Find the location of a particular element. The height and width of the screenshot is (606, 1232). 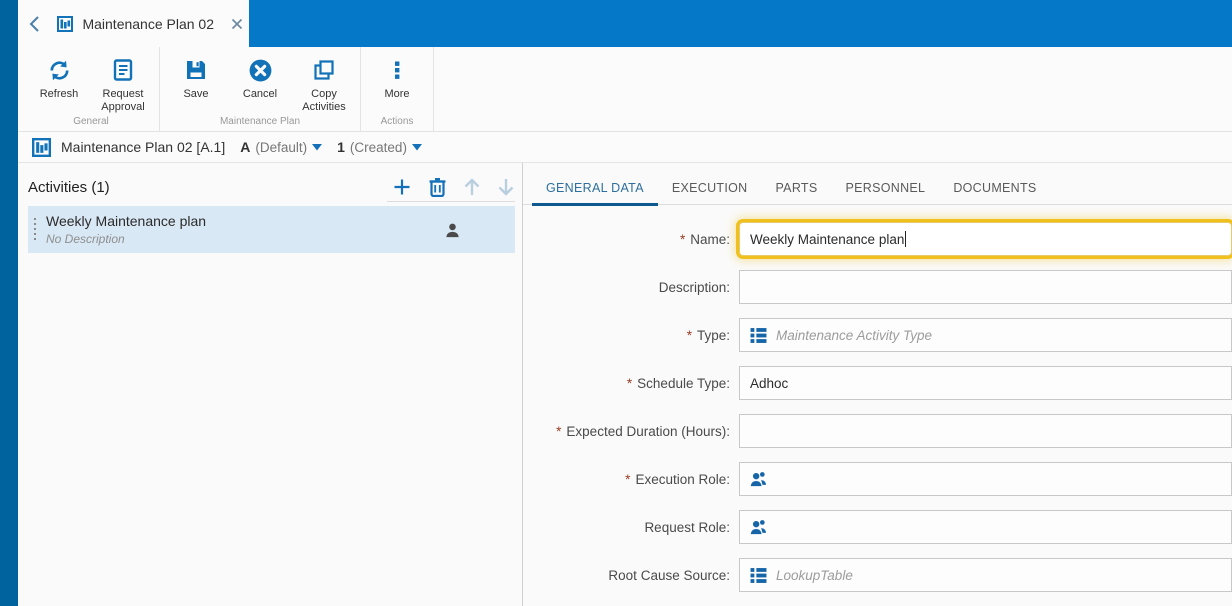

version-dropdown: A (Default) is located at coordinates (281, 147).